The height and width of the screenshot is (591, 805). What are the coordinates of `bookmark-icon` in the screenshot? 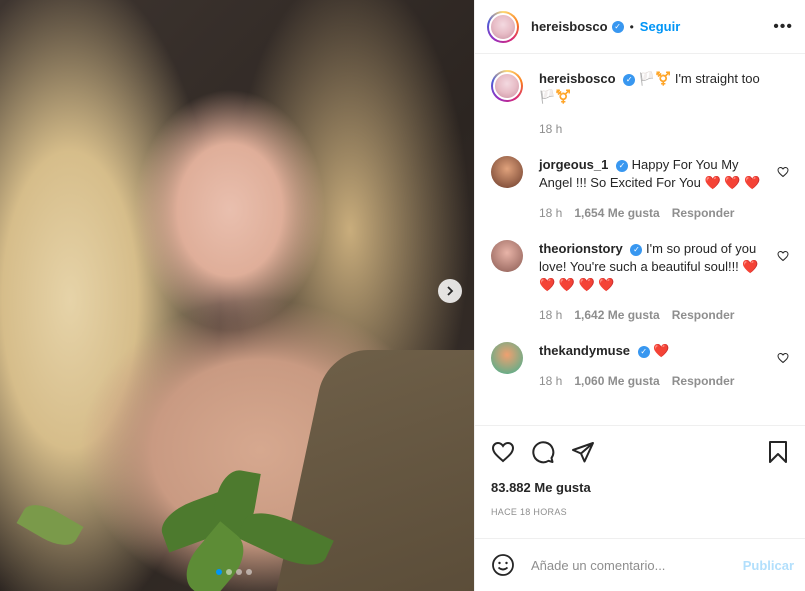 It's located at (778, 452).